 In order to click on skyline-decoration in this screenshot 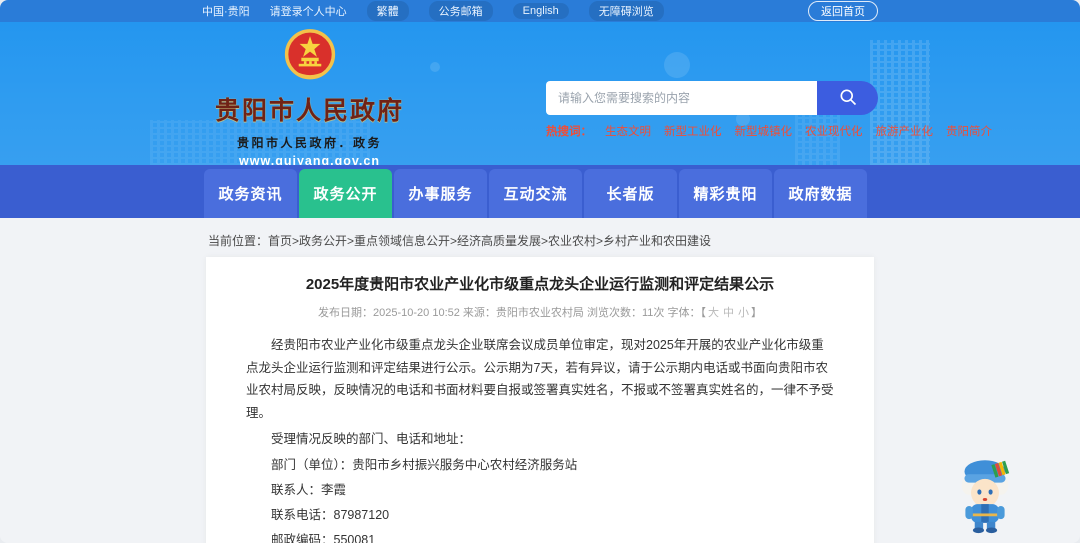, I will do `click(900, 102)`.